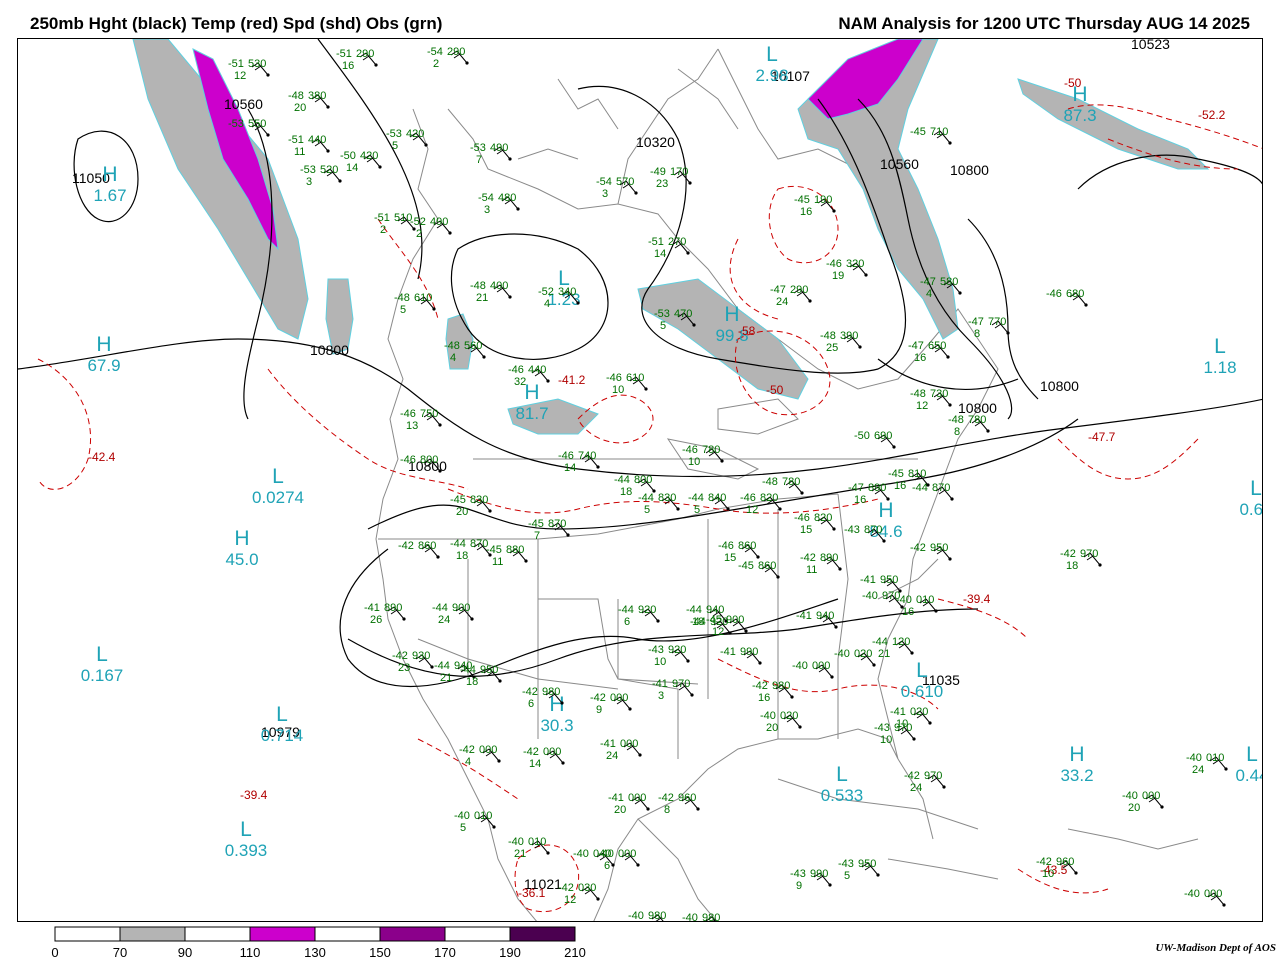 Image resolution: width=1280 pixels, height=960 pixels. Describe the element at coordinates (567, 292) in the screenshot. I see `obs-height: 340` at that location.